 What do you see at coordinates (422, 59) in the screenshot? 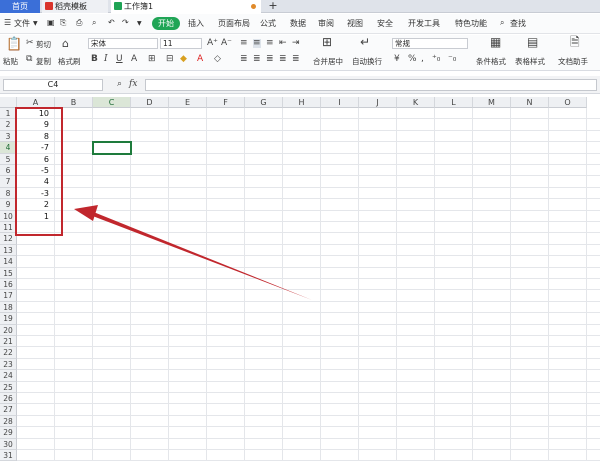
I see `thousands-icon: ,` at bounding box center [422, 59].